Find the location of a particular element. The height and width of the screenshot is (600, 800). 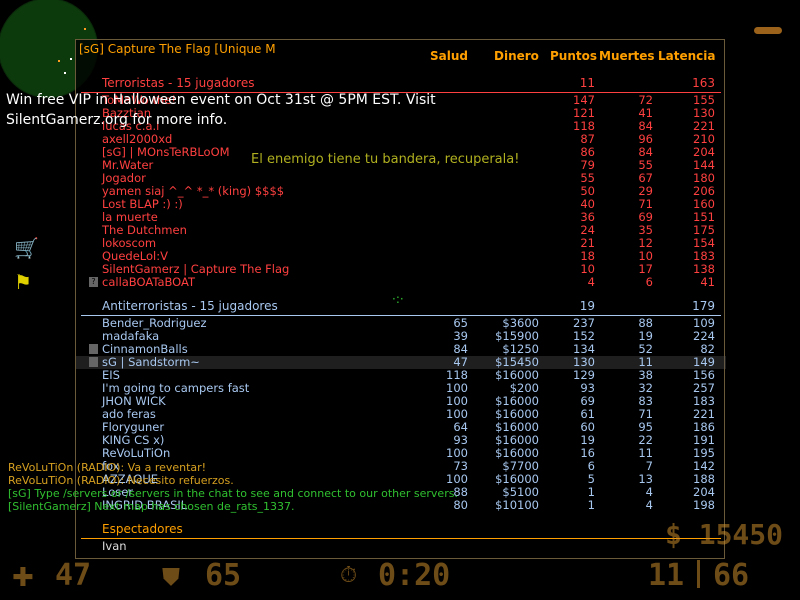

column-latency: Latencia is located at coordinates (687, 56).